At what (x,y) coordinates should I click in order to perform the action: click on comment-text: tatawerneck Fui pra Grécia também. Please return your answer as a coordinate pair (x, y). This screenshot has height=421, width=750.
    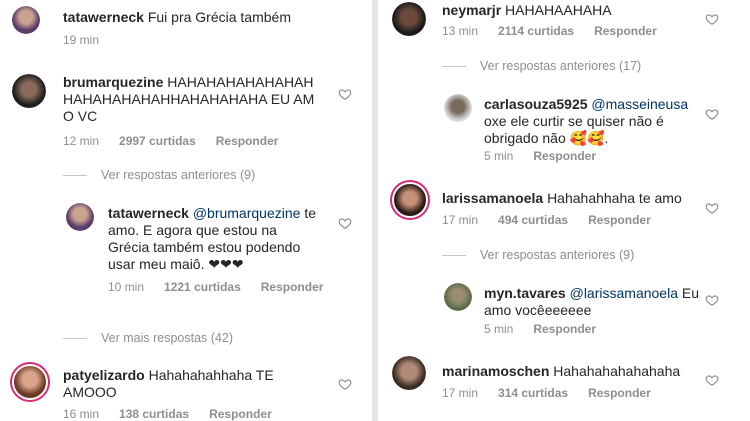
    Looking at the image, I should click on (208, 17).